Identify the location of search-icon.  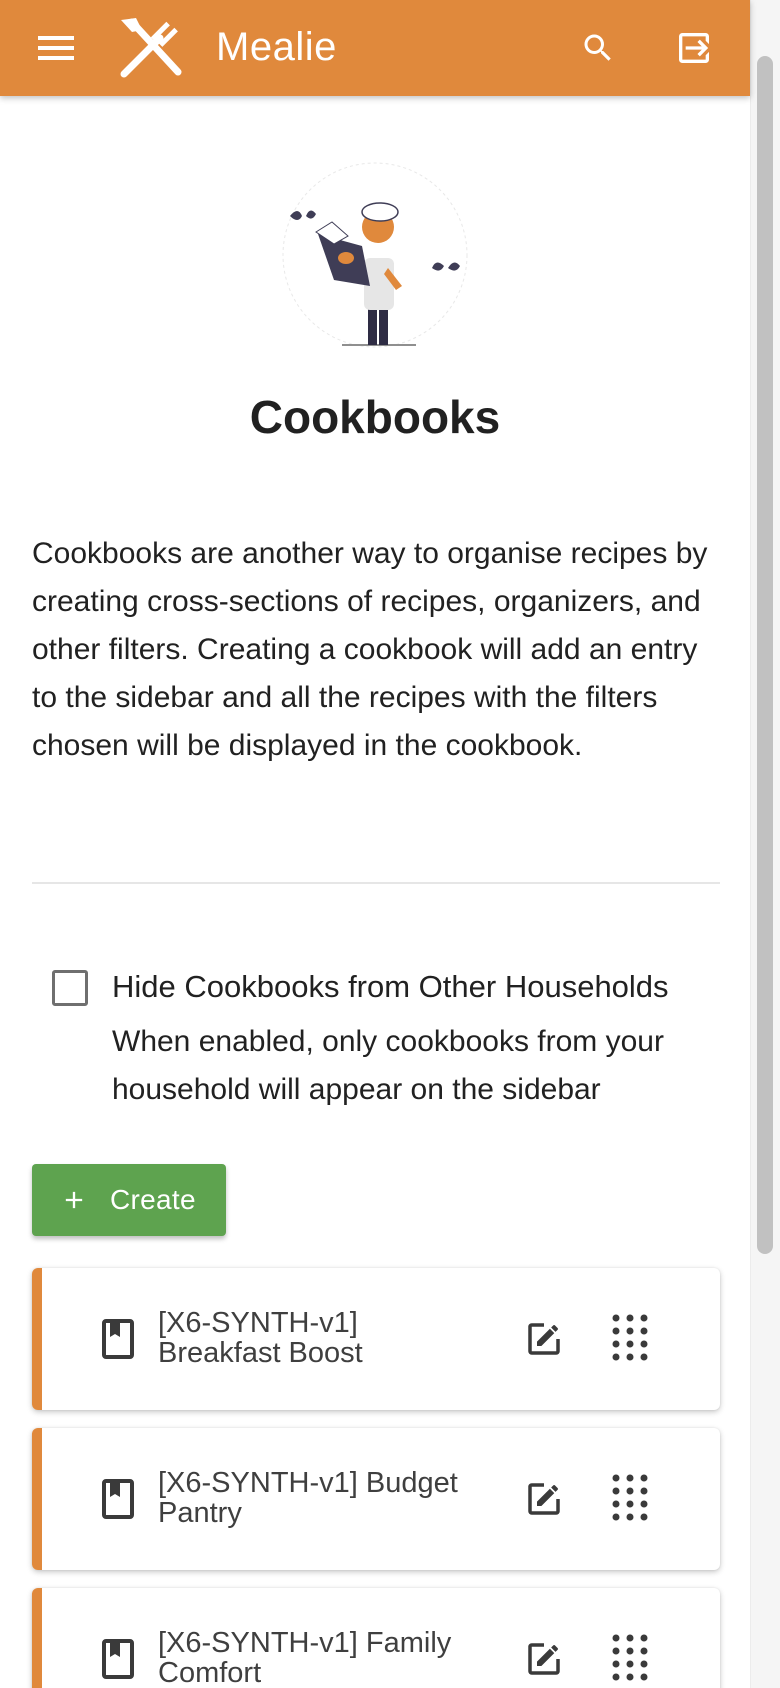
(597, 47).